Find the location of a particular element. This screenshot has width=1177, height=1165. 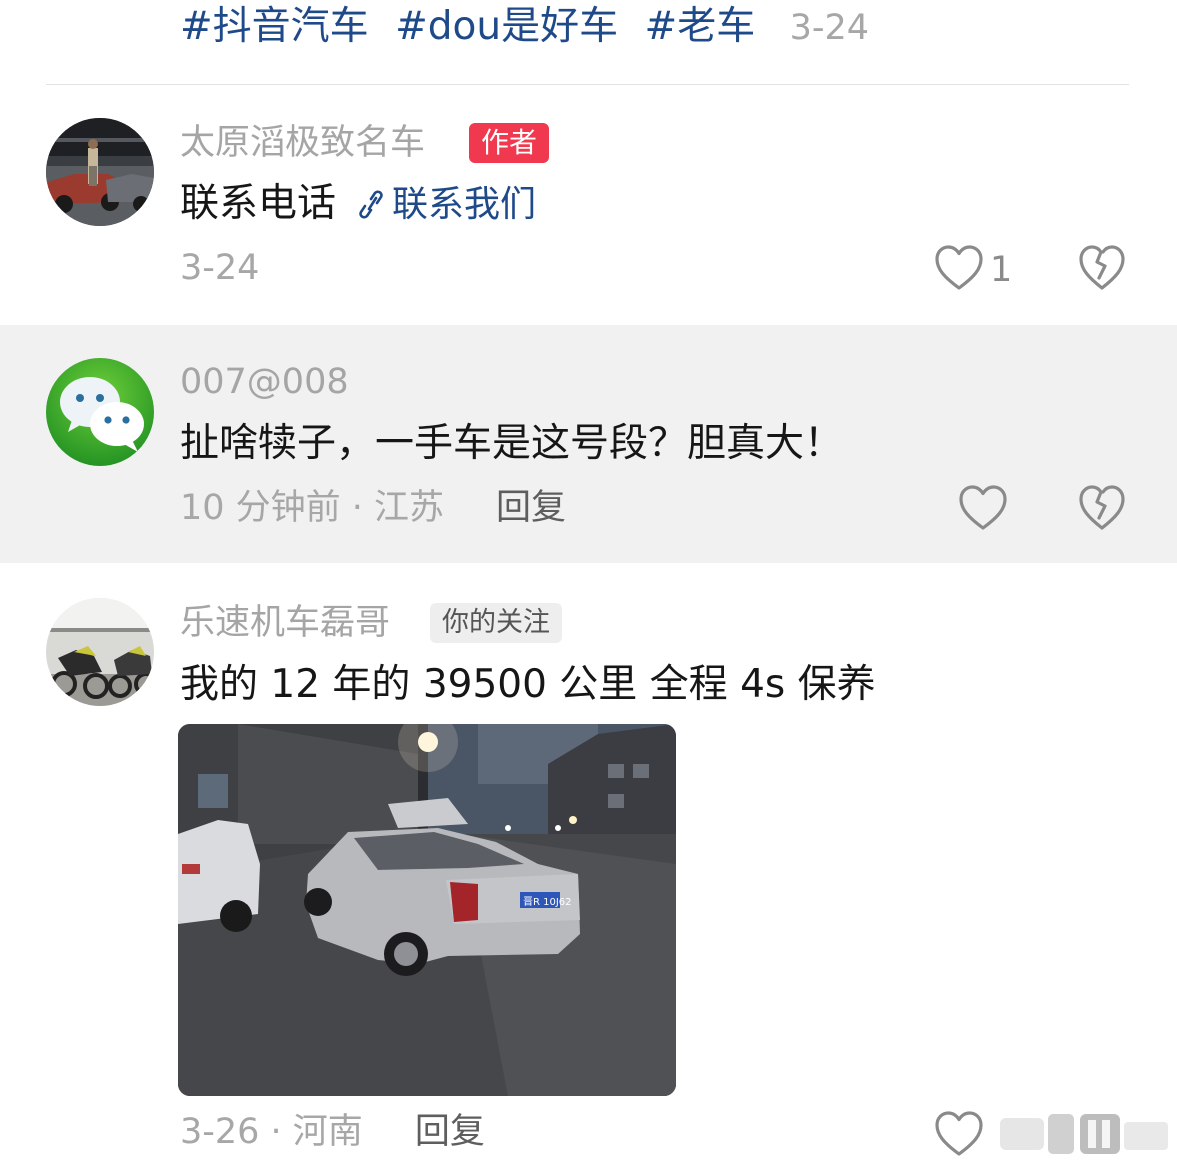

comment-text-content: 联系电话 is located at coordinates (258, 203).